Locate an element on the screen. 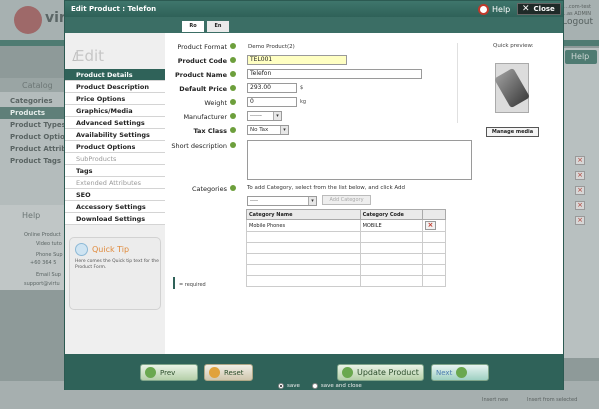 This screenshot has height=409, width=599. required-marker is located at coordinates (174, 283).